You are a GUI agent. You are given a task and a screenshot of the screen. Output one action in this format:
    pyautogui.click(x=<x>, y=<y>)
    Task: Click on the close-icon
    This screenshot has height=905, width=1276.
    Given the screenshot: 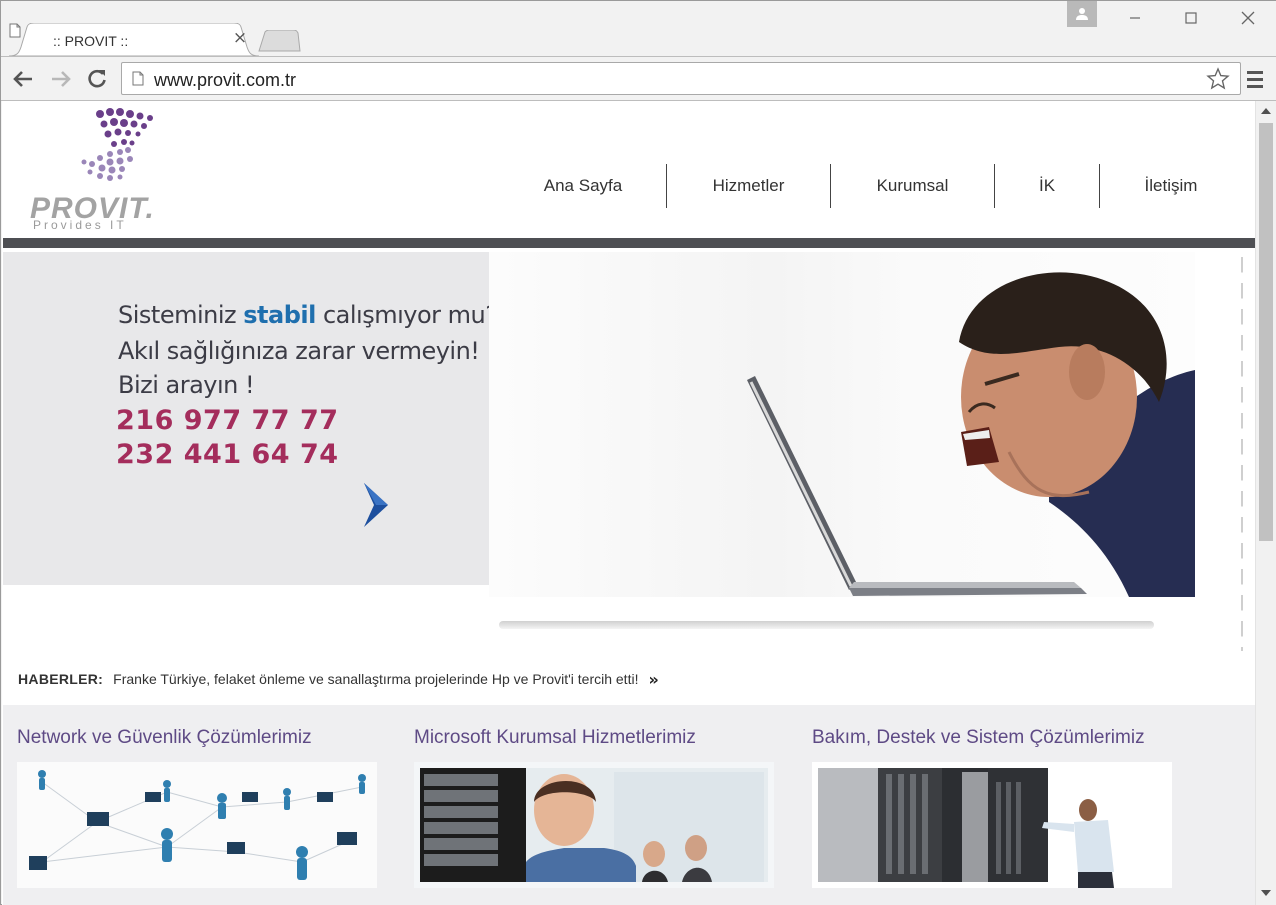 What is the action you would take?
    pyautogui.click(x=1248, y=18)
    